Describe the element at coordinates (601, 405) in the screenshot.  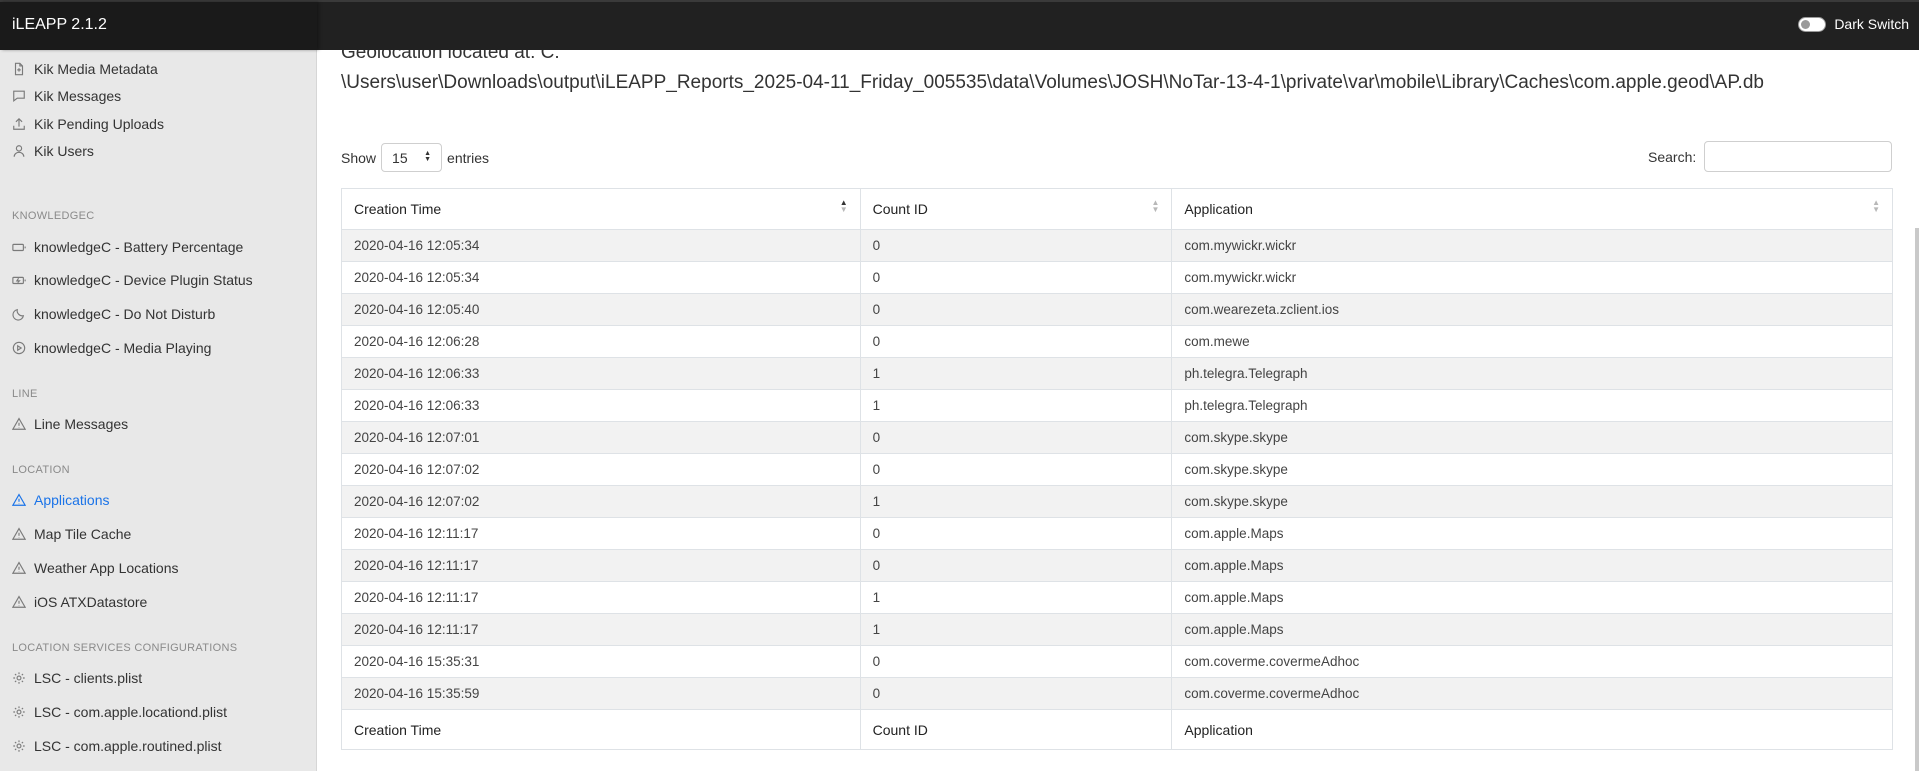
I see `cell-creation-time: 2020-04-16 12:06:33` at that location.